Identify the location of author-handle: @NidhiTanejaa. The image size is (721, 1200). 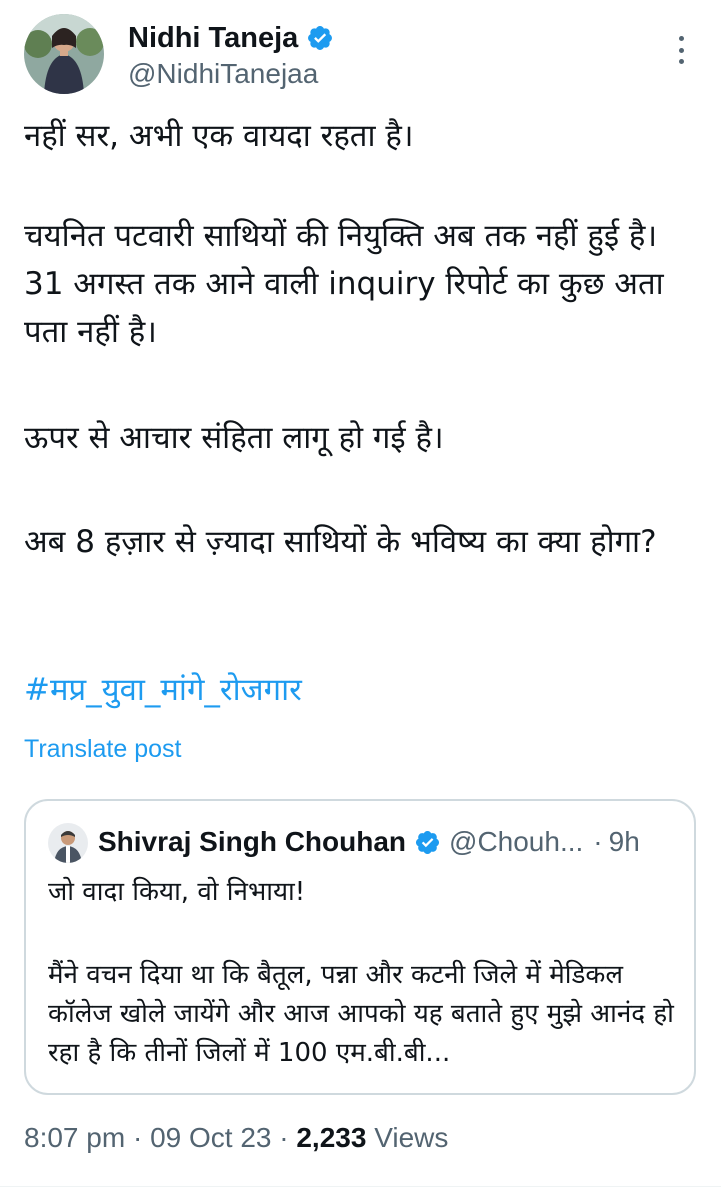
(223, 74).